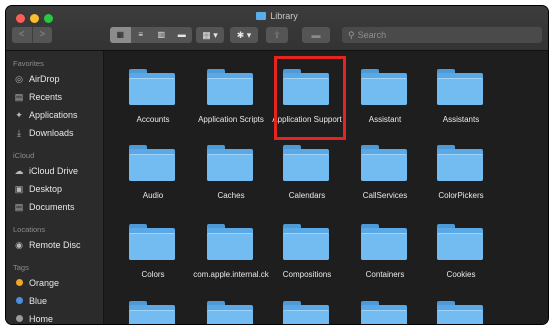  Describe the element at coordinates (153, 195) in the screenshot. I see `folder-label: Audio` at that location.